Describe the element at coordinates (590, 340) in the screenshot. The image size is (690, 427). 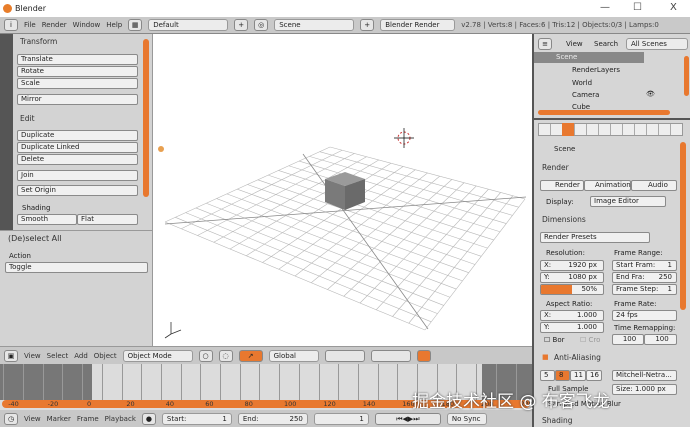
I see `crop-checkbox: ☐ Cro` at that location.